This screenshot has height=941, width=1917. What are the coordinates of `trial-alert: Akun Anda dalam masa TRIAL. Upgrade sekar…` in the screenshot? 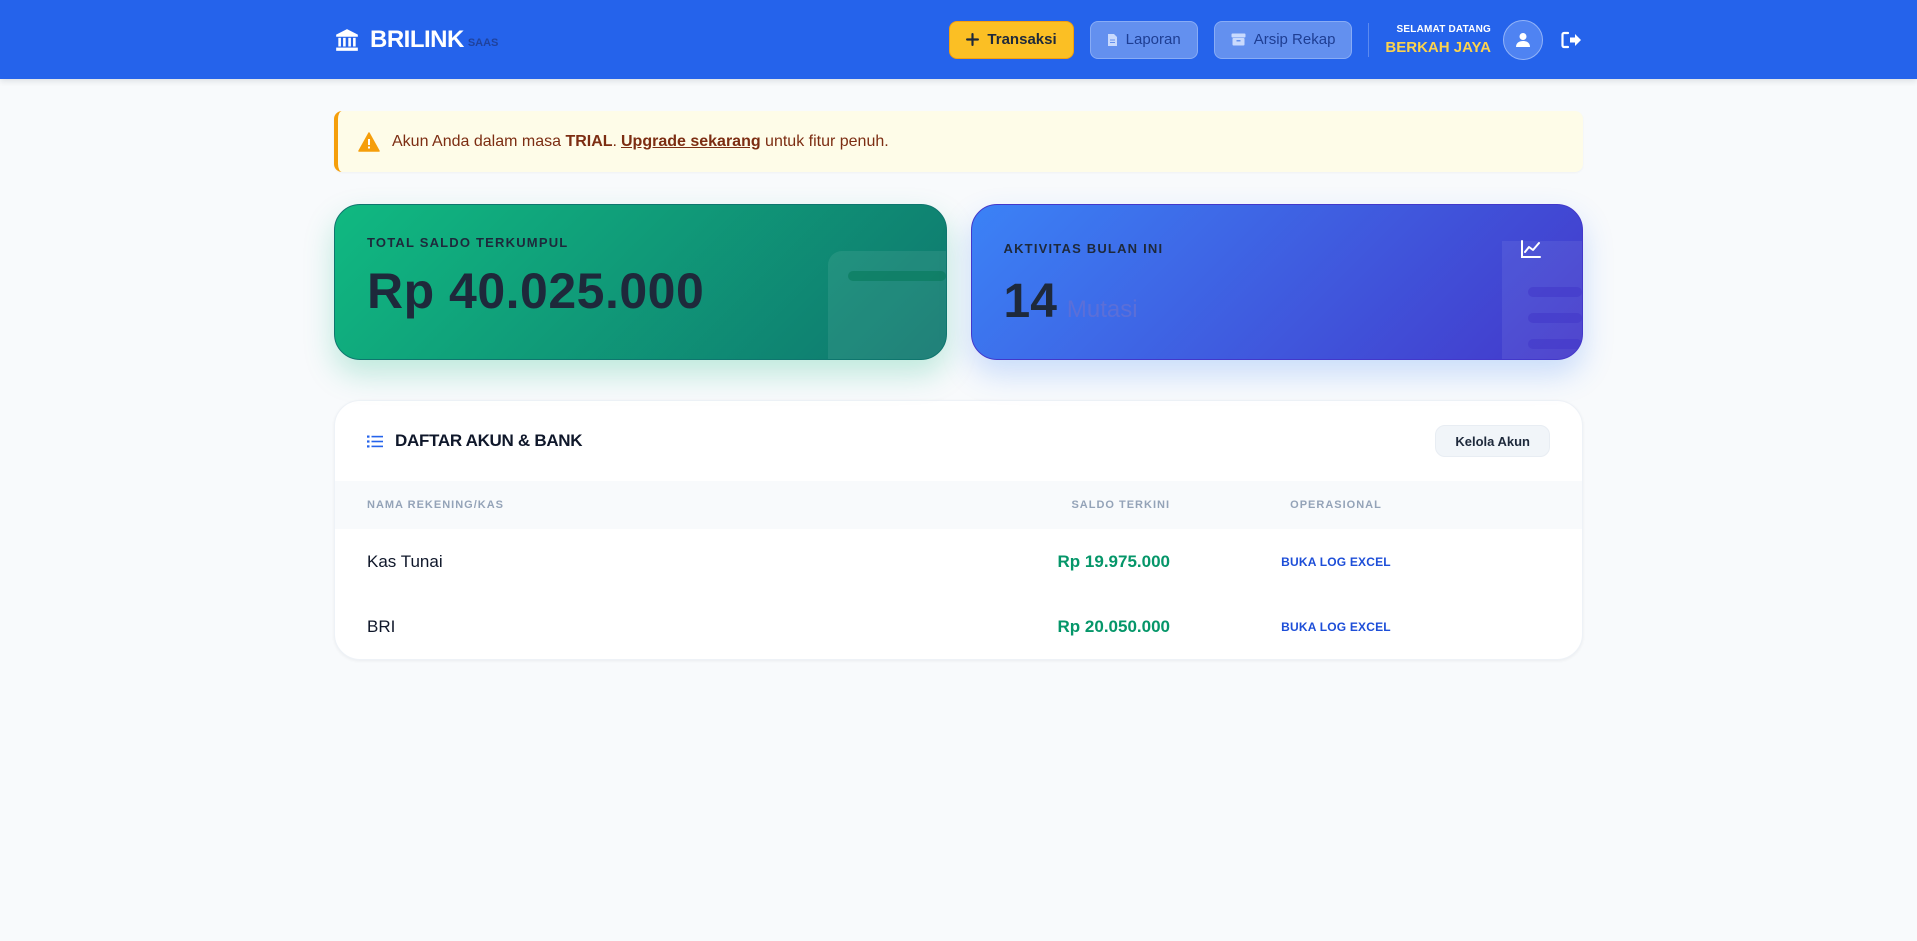 It's located at (958, 141).